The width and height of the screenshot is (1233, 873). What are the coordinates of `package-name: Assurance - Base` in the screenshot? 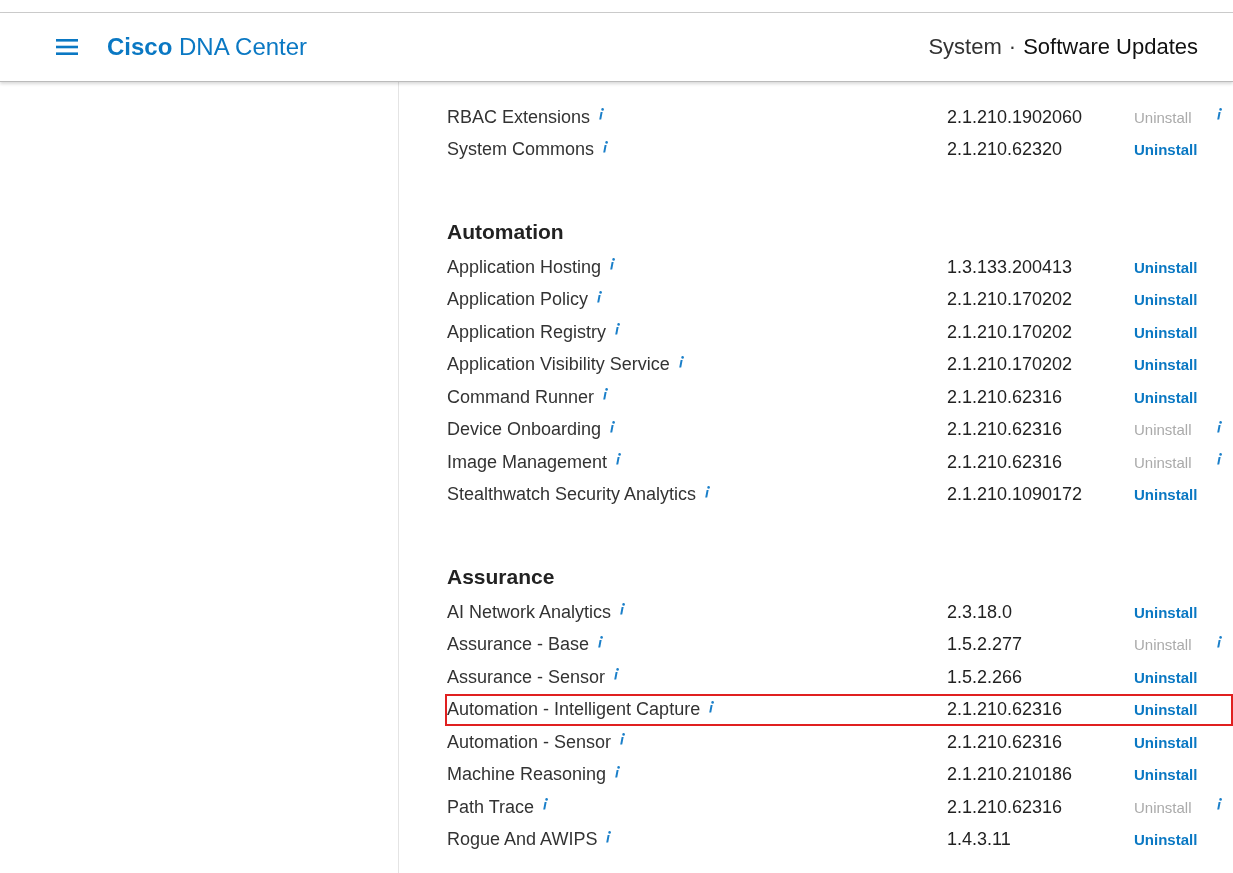 It's located at (518, 645).